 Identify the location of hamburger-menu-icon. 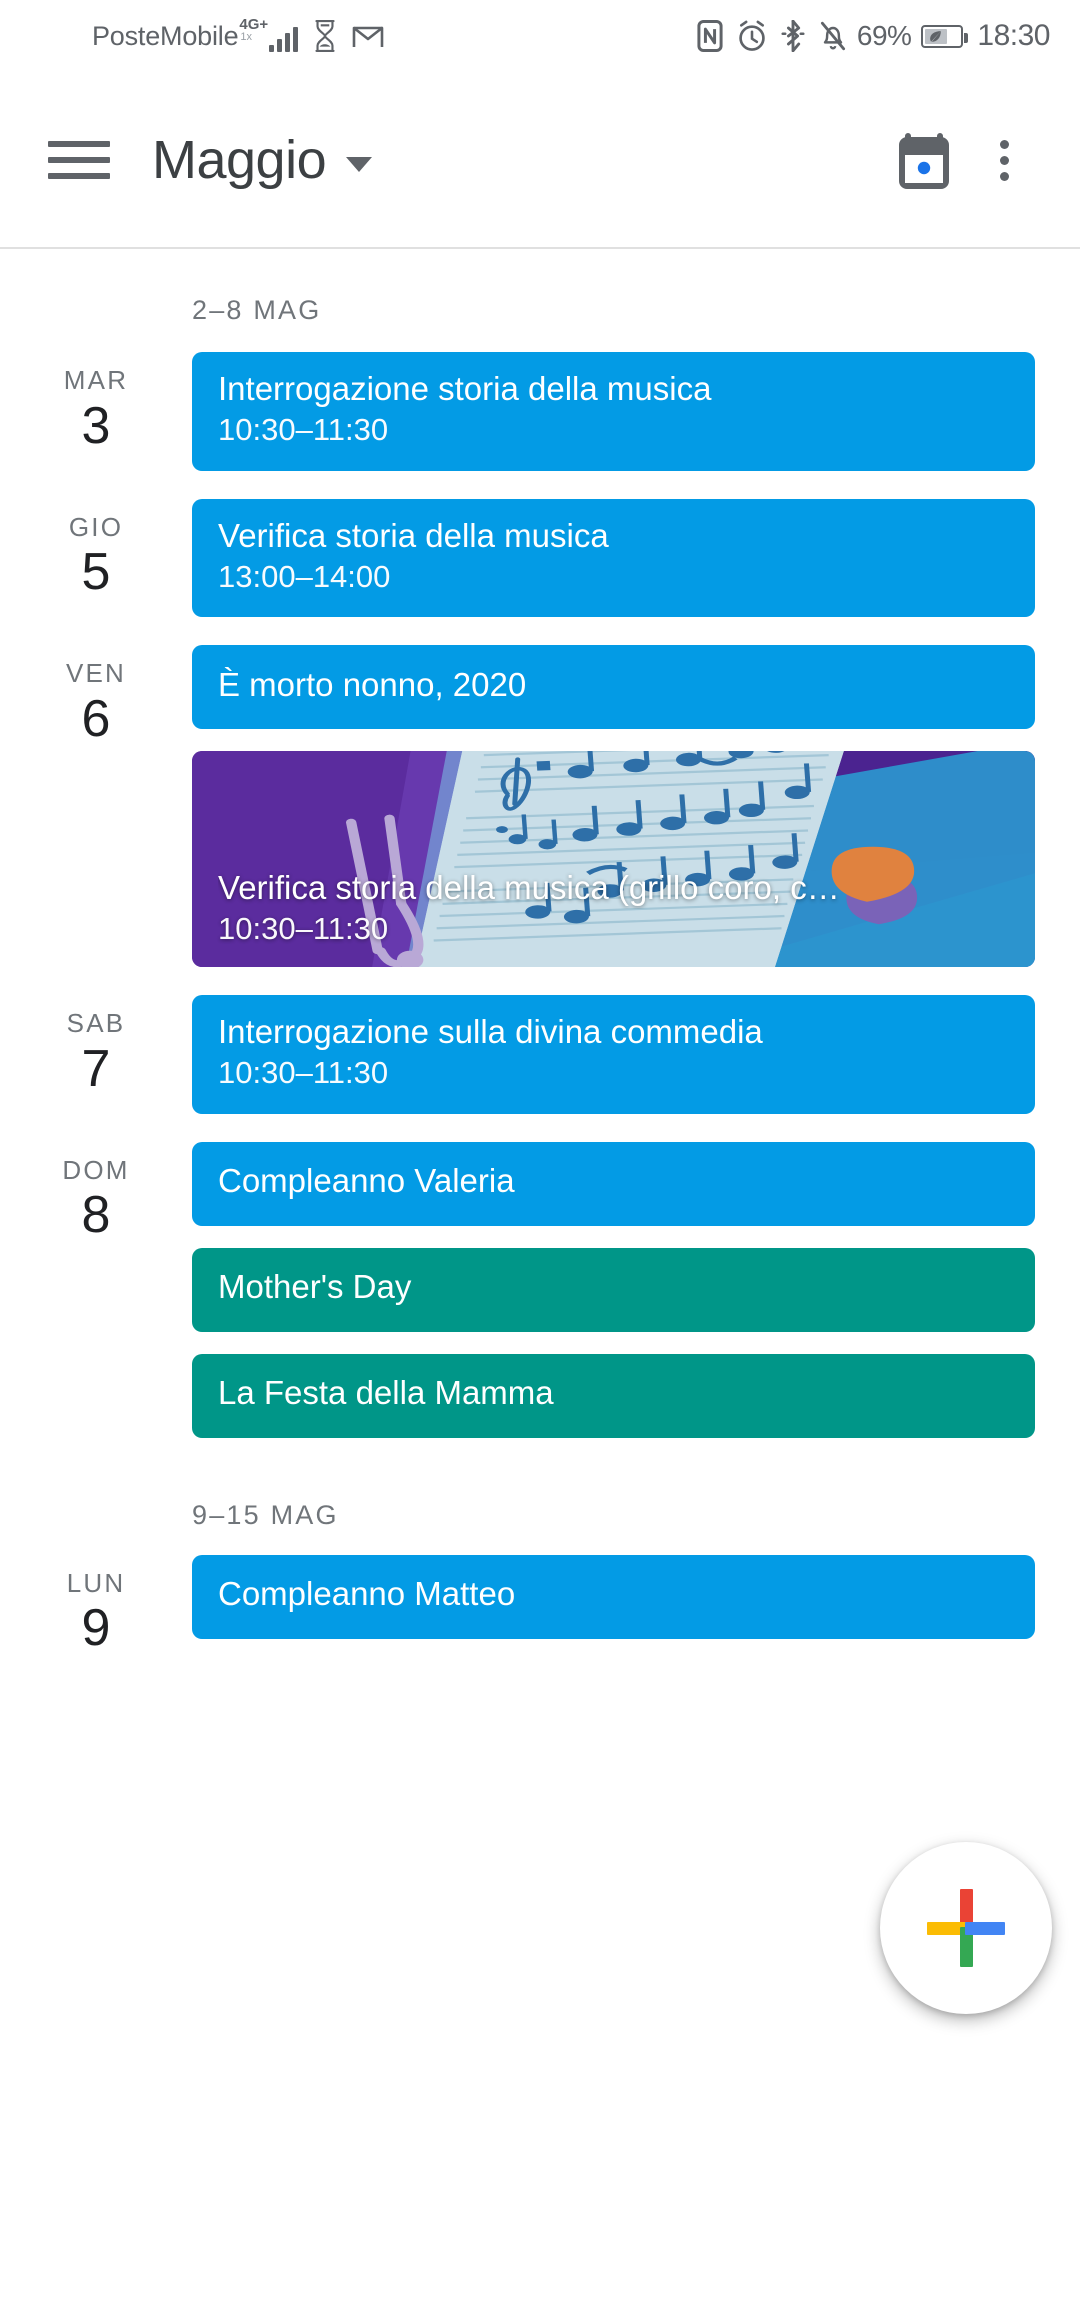
(79, 160).